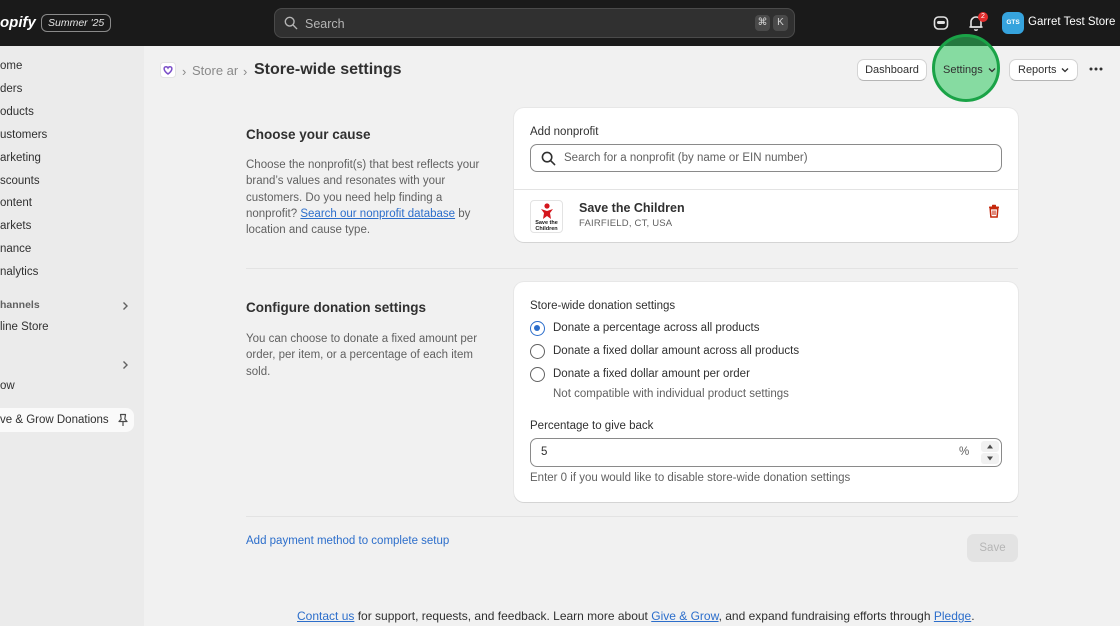 This screenshot has height=626, width=1120. I want to click on sidebar-item-content: ontent, so click(16, 203).